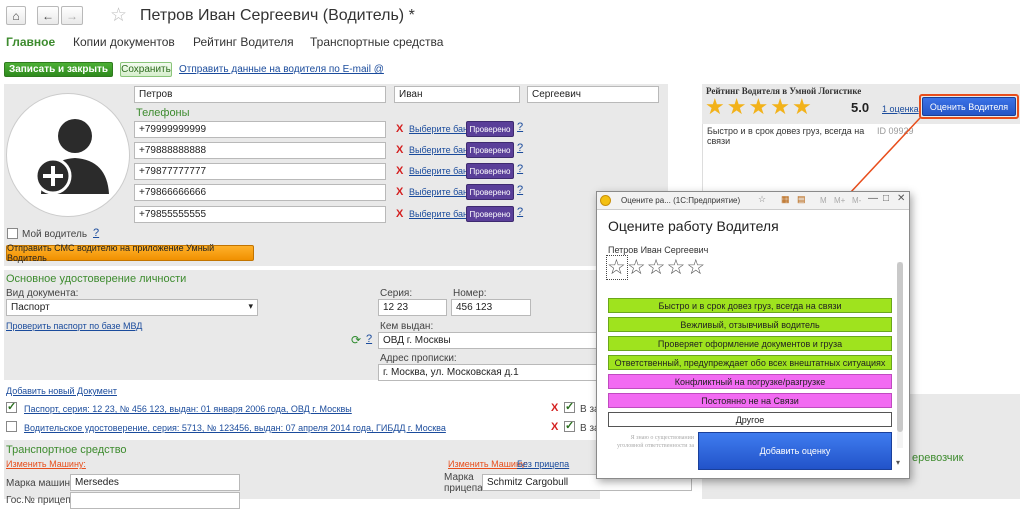  What do you see at coordinates (66, 450) in the screenshot?
I see `vehicle-header: Транспортное средство` at bounding box center [66, 450].